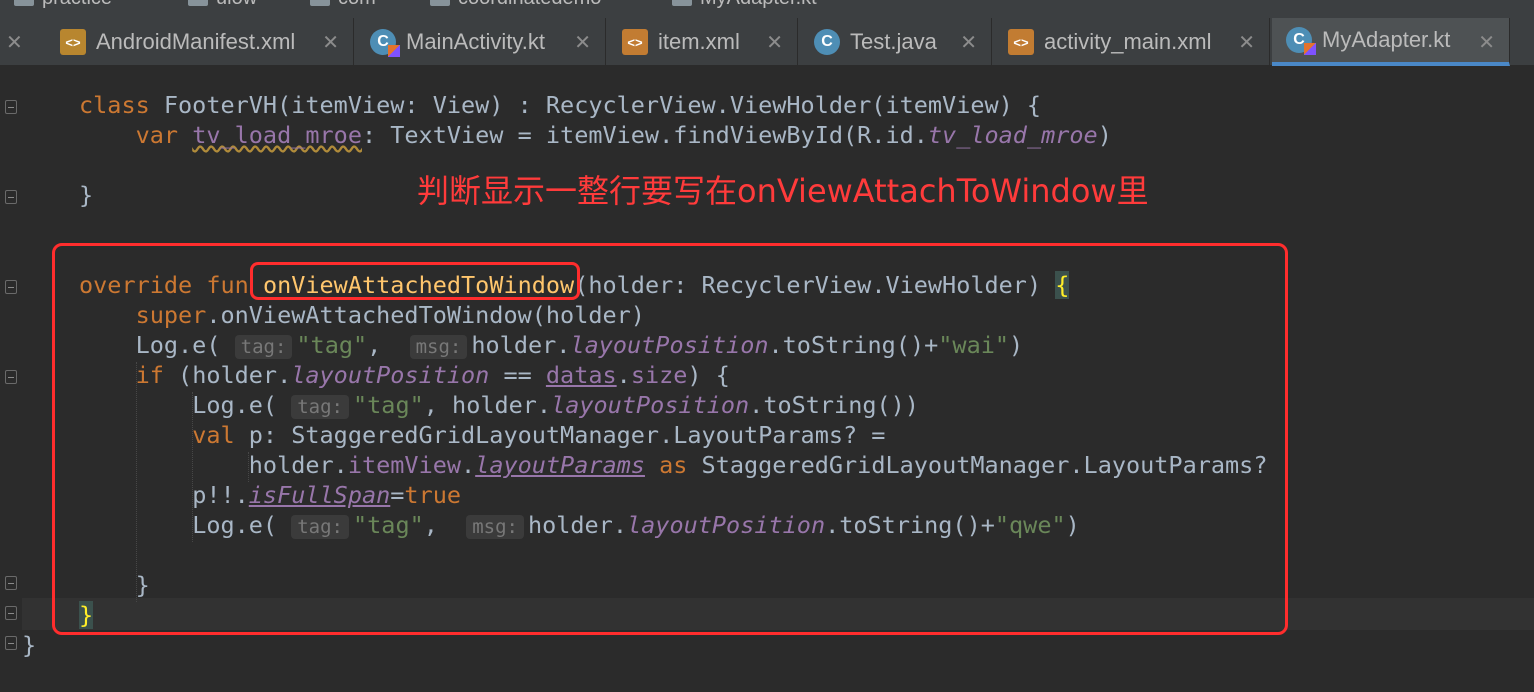 The width and height of the screenshot is (1534, 692). Describe the element at coordinates (222, 5) in the screenshot. I see `breadcrumb-item: ulow` at that location.